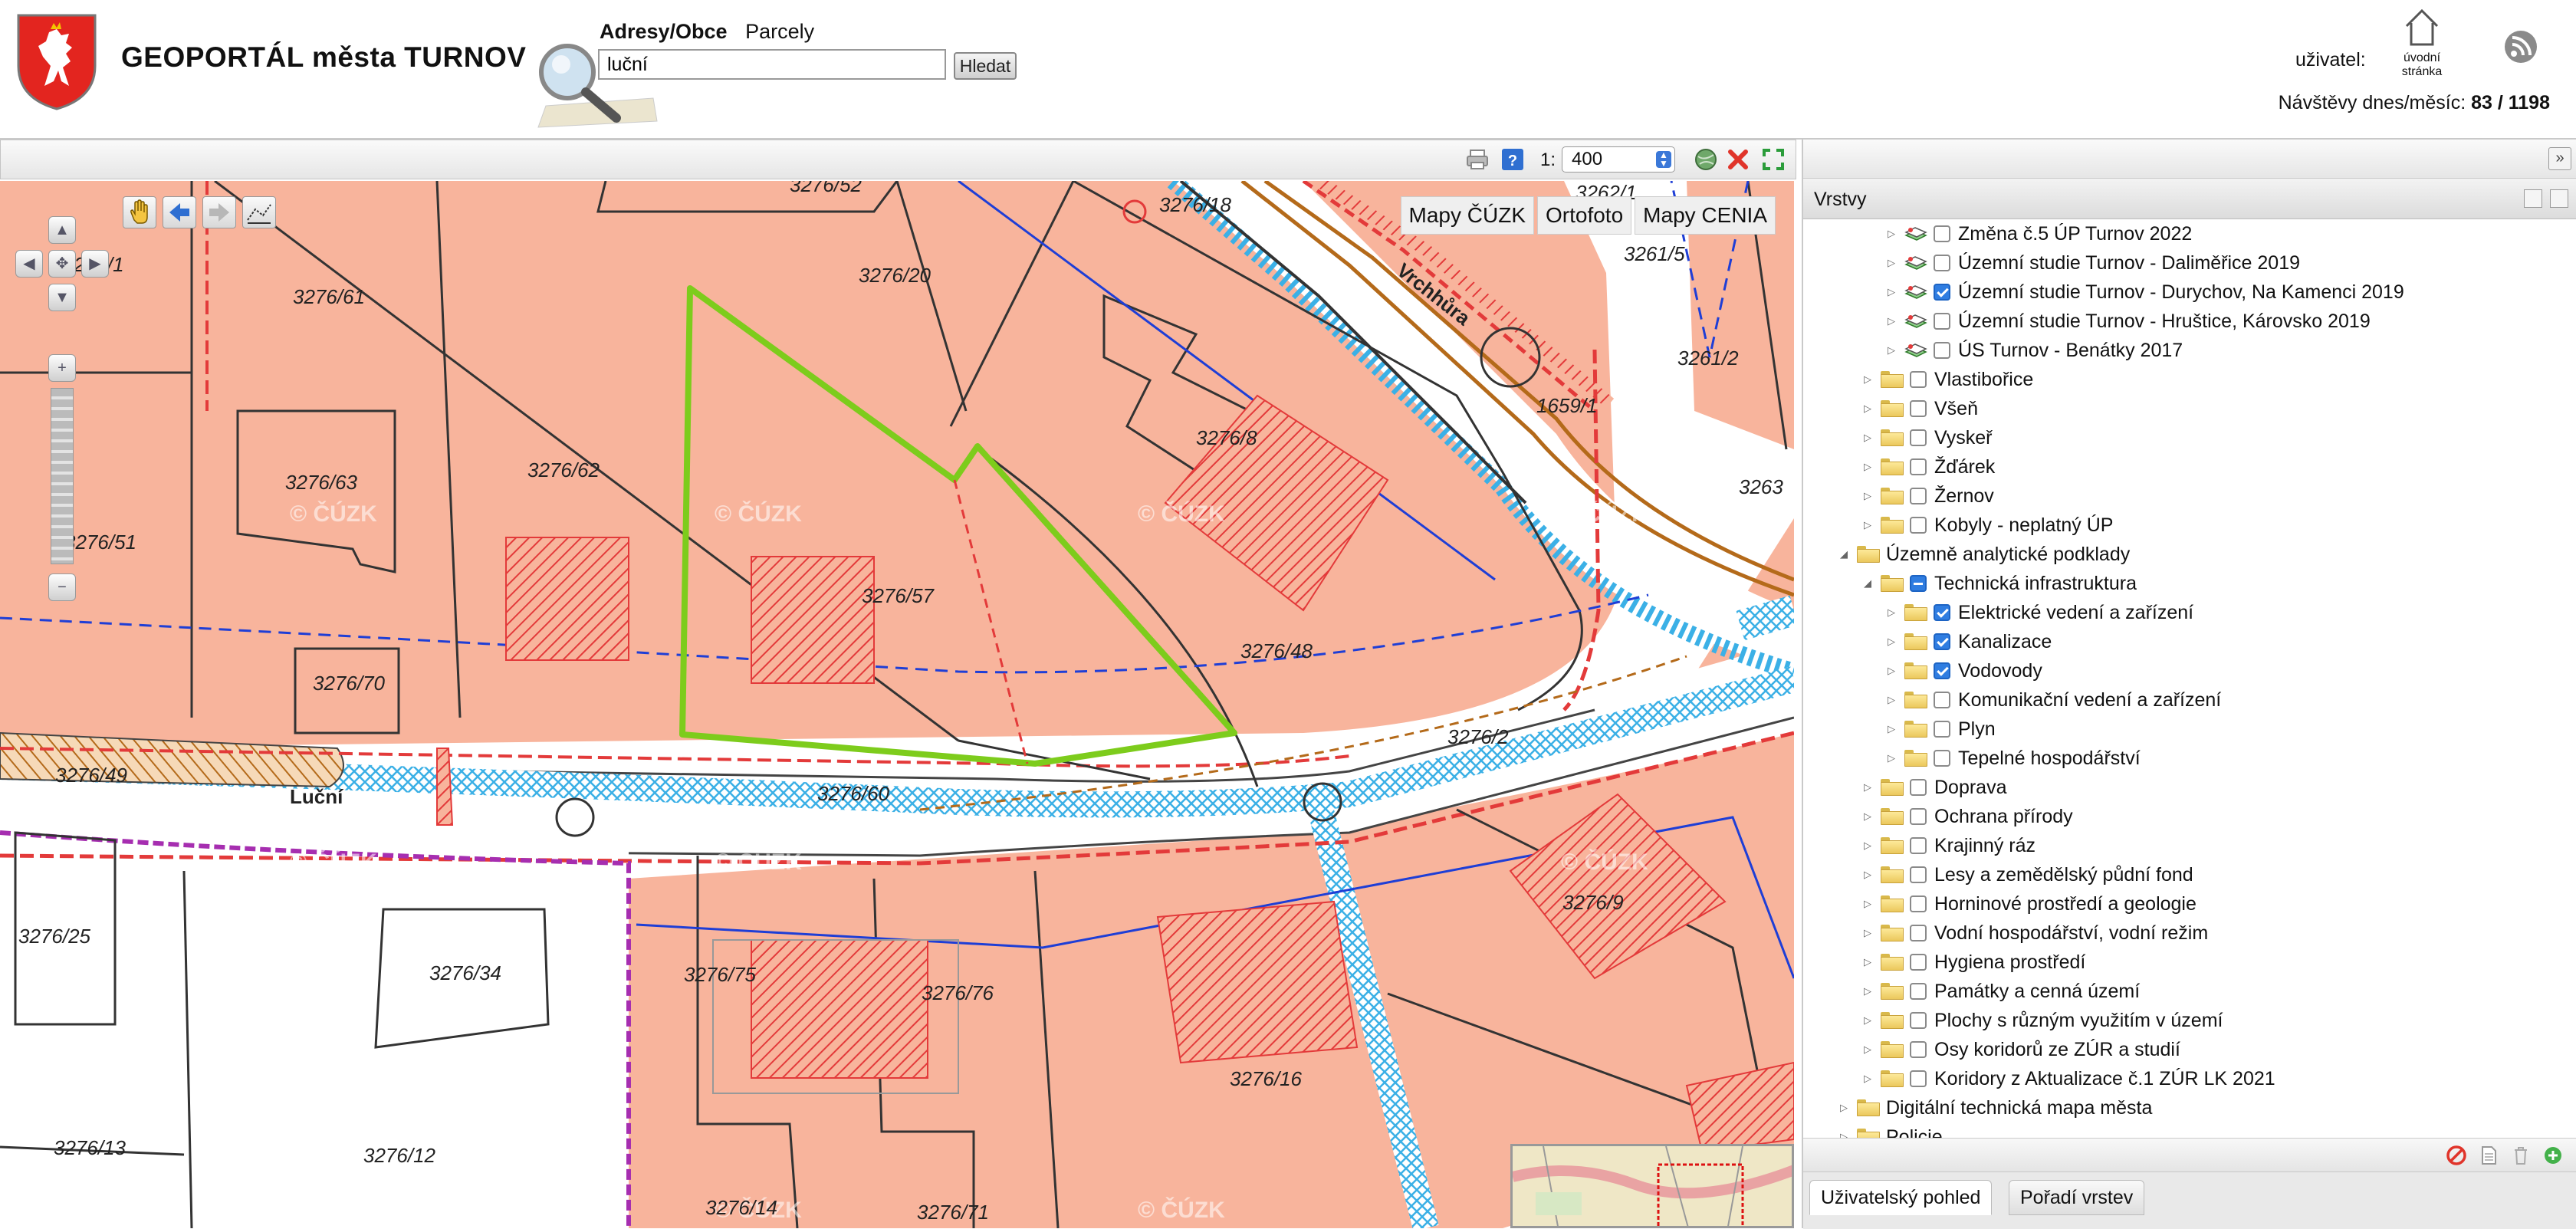 This screenshot has height=1229, width=2576. Describe the element at coordinates (29, 264) in the screenshot. I see `pan-left-button: ◀` at that location.